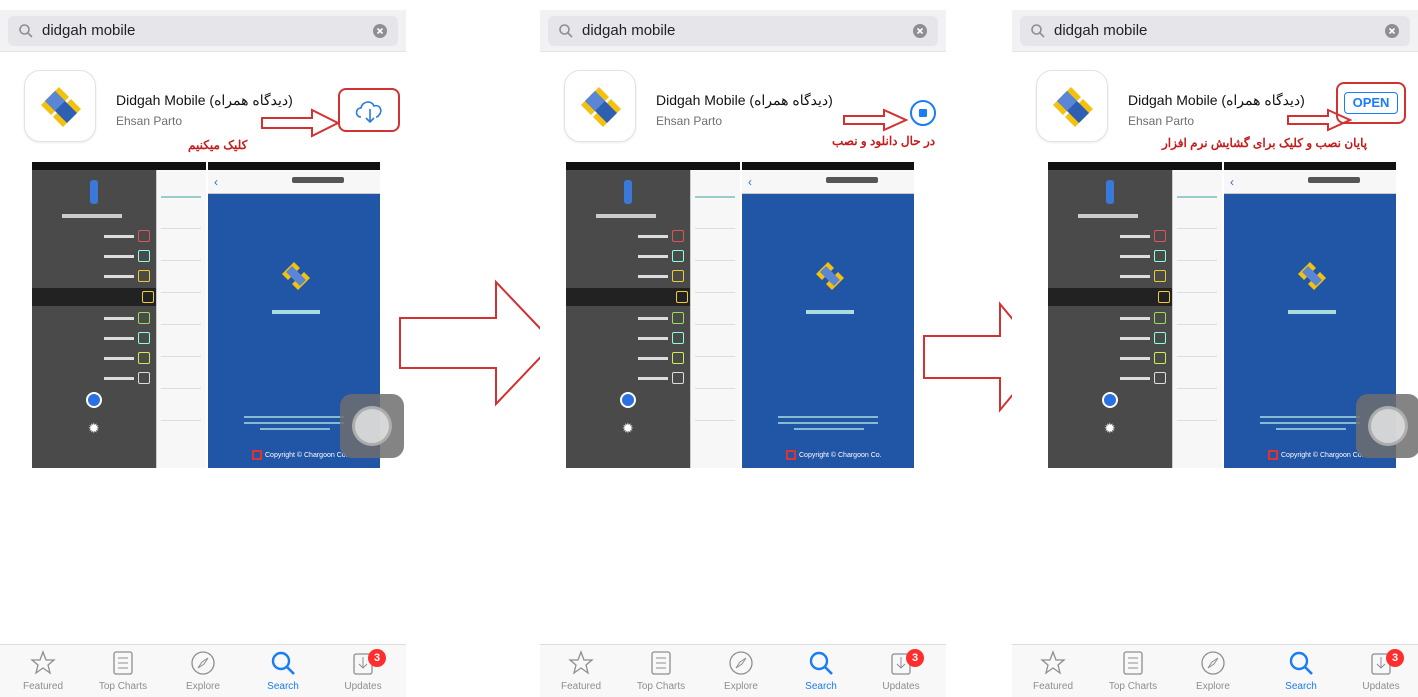 The width and height of the screenshot is (1418, 697). I want to click on stop-icon, so click(923, 113).